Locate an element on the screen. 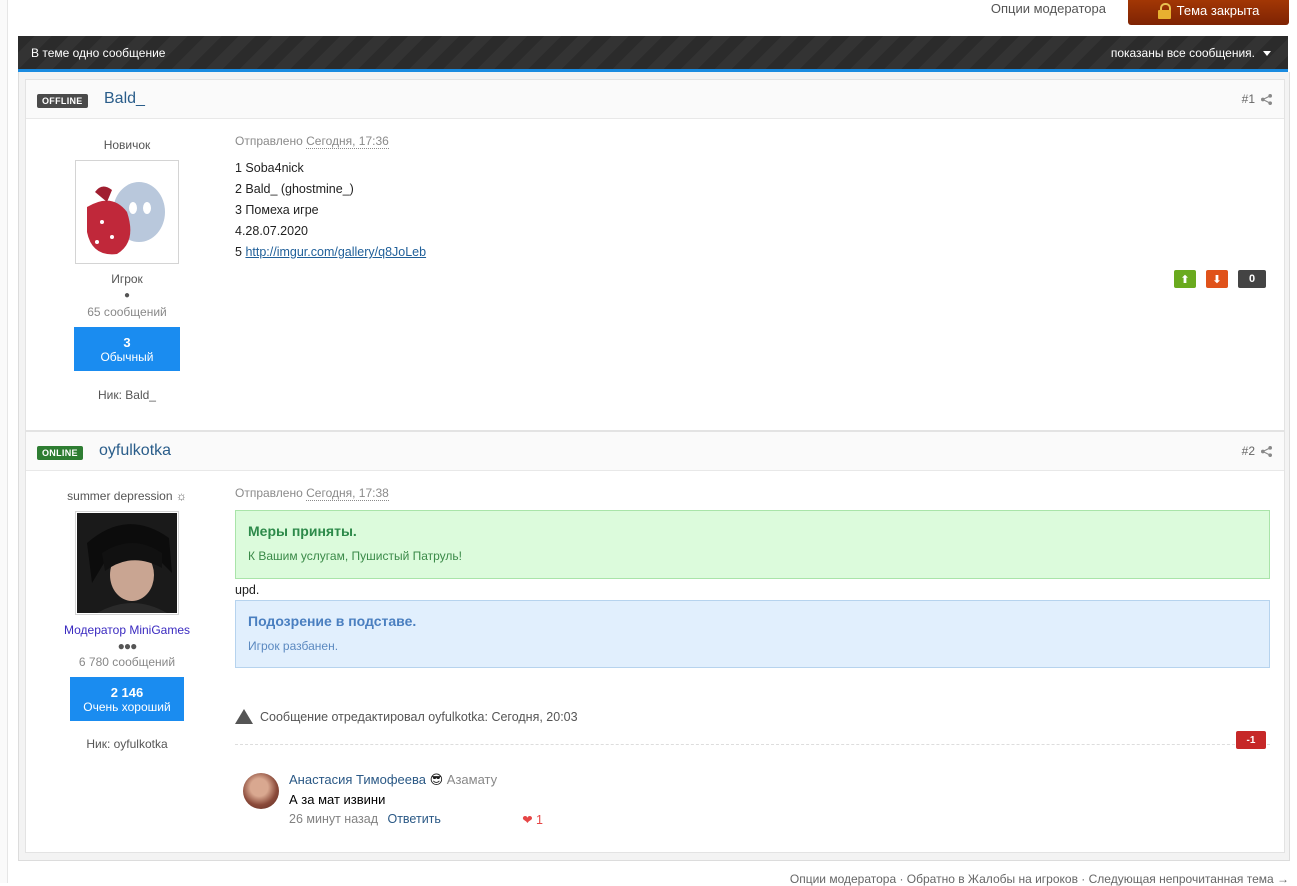 The height and width of the screenshot is (886, 1297). reputation-label: Очень хороший is located at coordinates (127, 706).